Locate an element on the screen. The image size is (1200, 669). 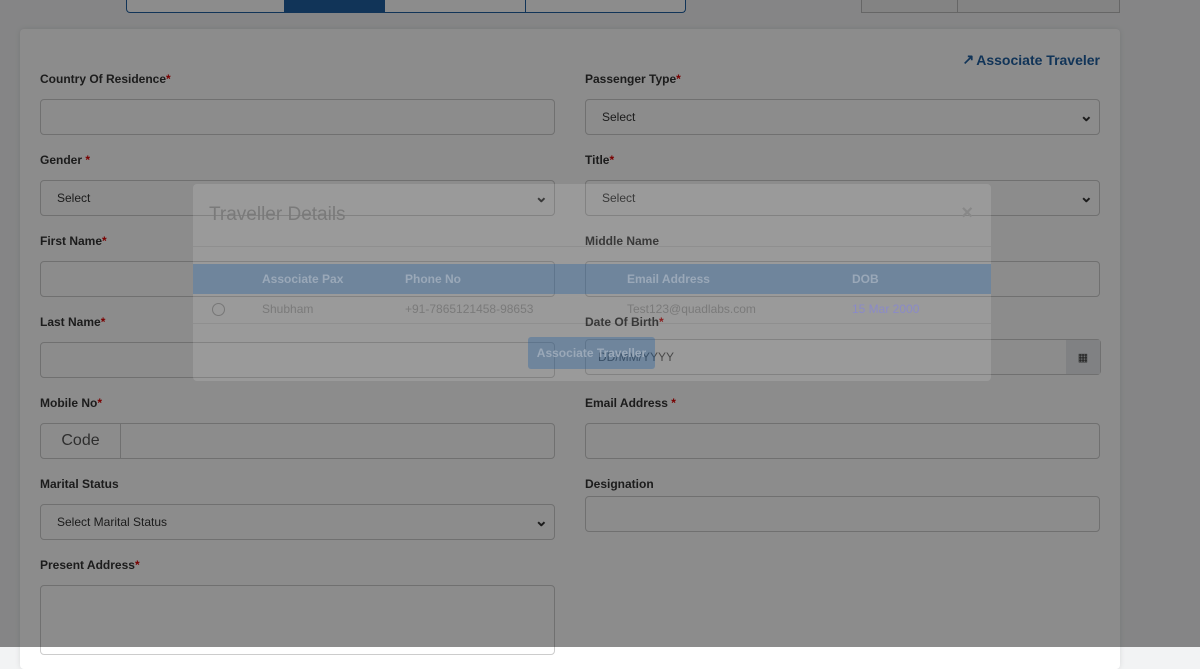
col-email: Email Address is located at coordinates (668, 279).